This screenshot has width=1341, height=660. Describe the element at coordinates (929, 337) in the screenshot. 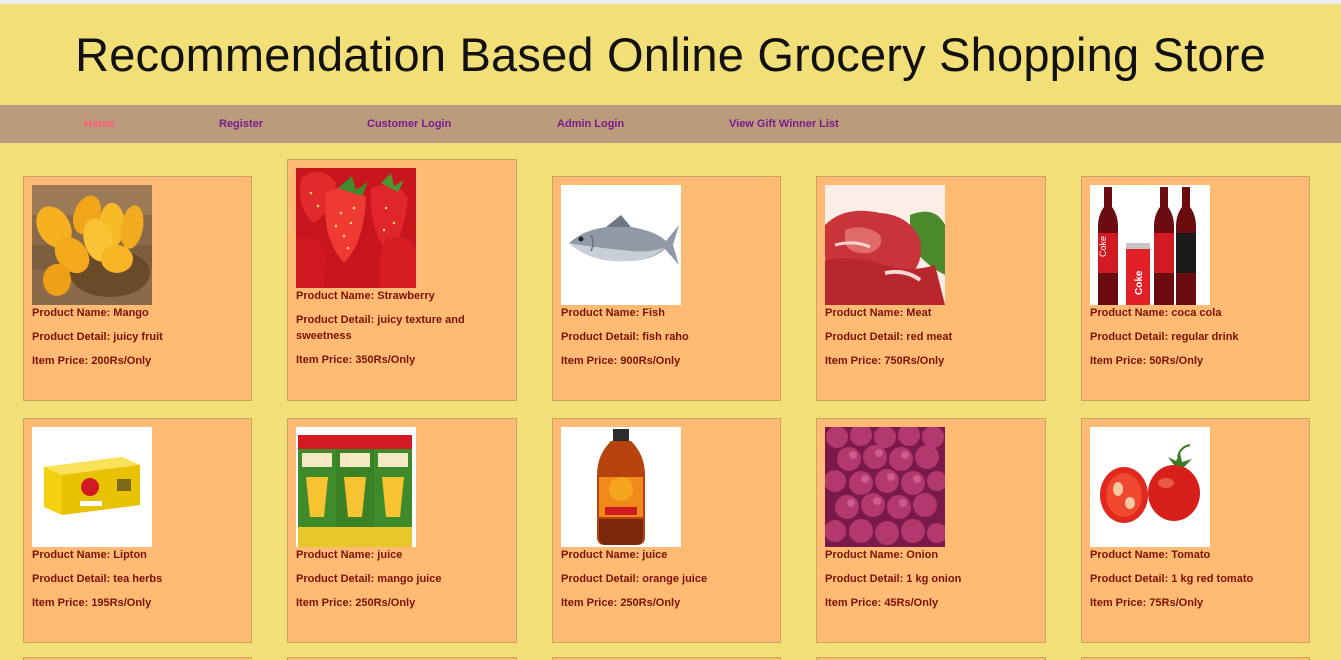

I see `product-detail: red meat` at that location.